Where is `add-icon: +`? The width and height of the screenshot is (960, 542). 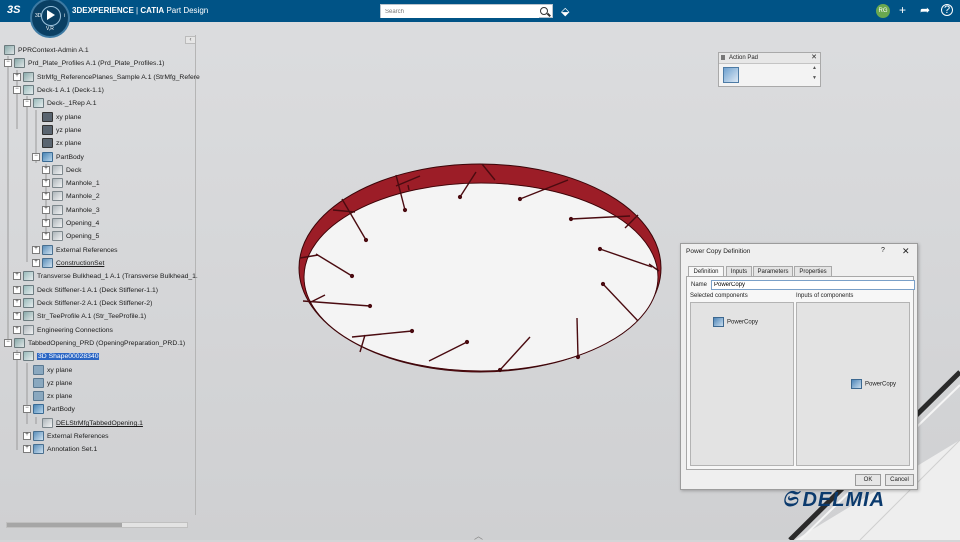 add-icon: + is located at coordinates (902, 10).